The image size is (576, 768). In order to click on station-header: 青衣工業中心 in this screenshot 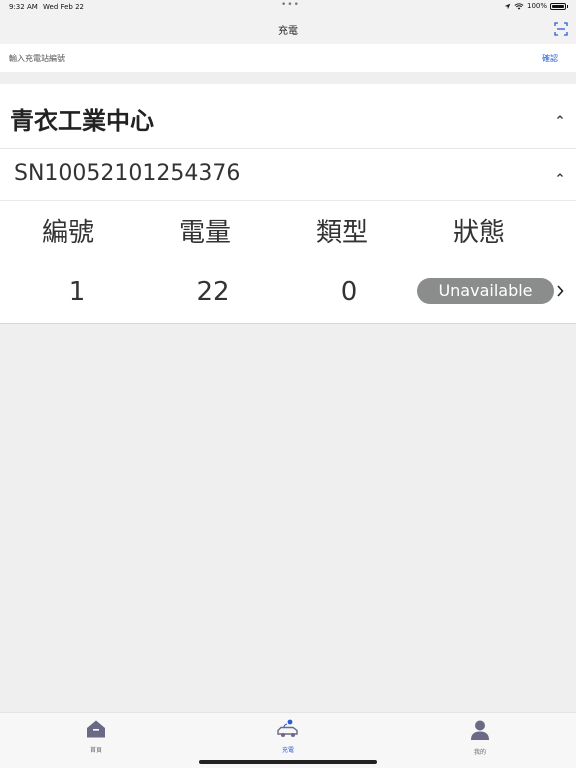, I will do `click(288, 116)`.